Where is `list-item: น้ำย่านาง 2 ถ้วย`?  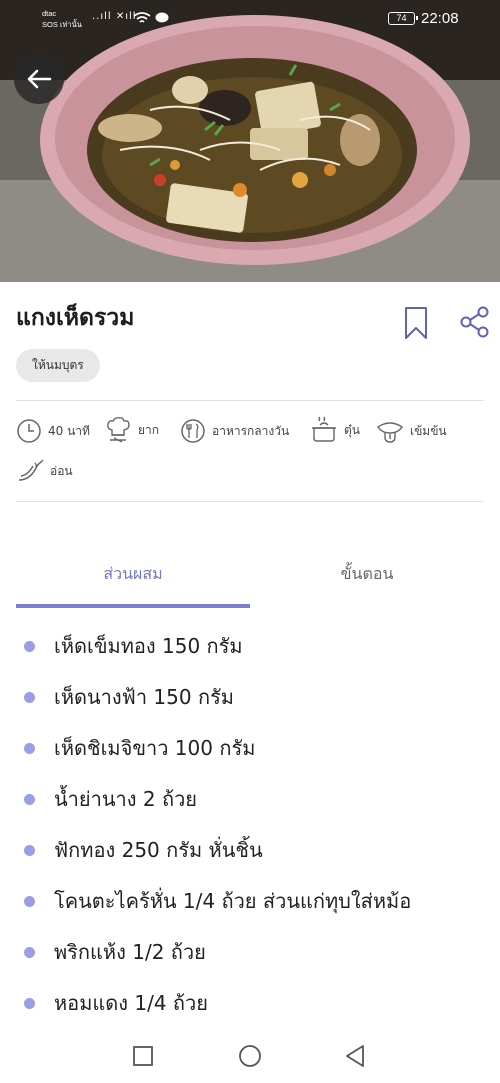
list-item: น้ำย่านาง 2 ถ้วย is located at coordinates (110, 799).